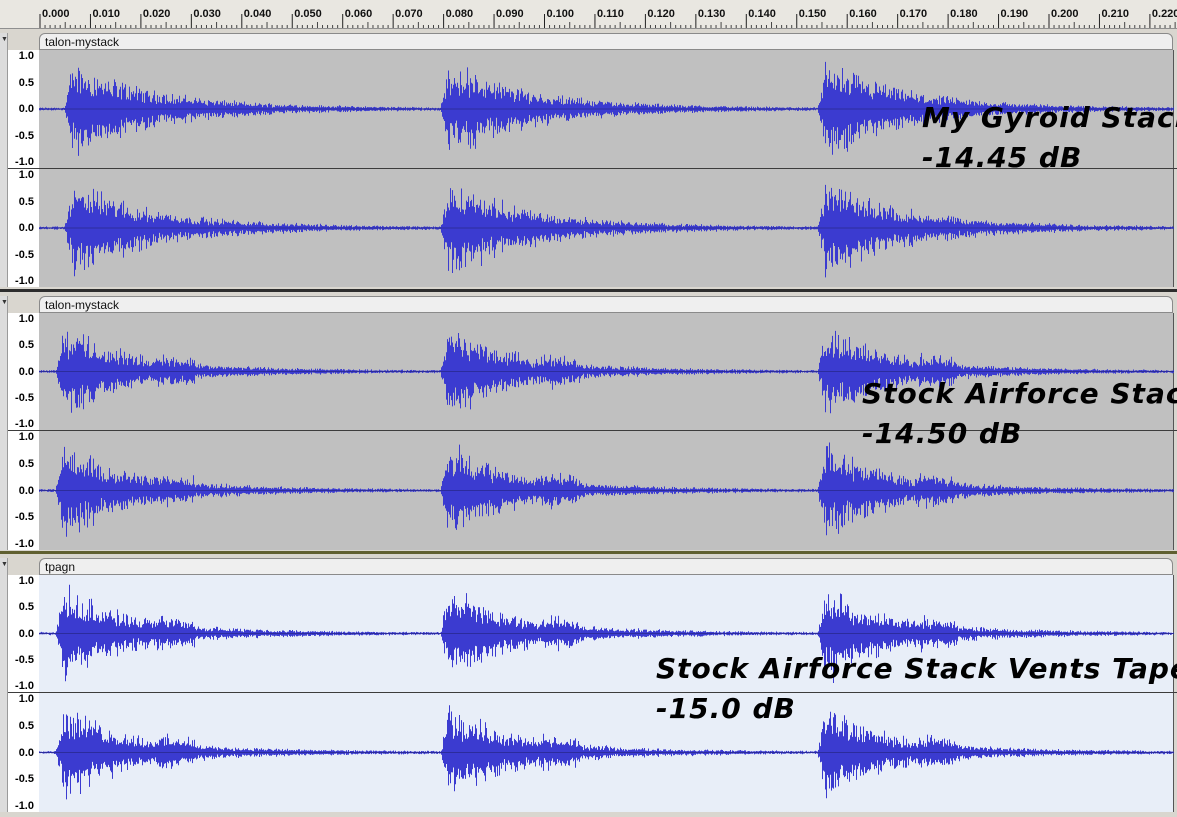 The width and height of the screenshot is (1177, 817). Describe the element at coordinates (661, 14) in the screenshot. I see `ruler-tick-label: 0.120` at that location.